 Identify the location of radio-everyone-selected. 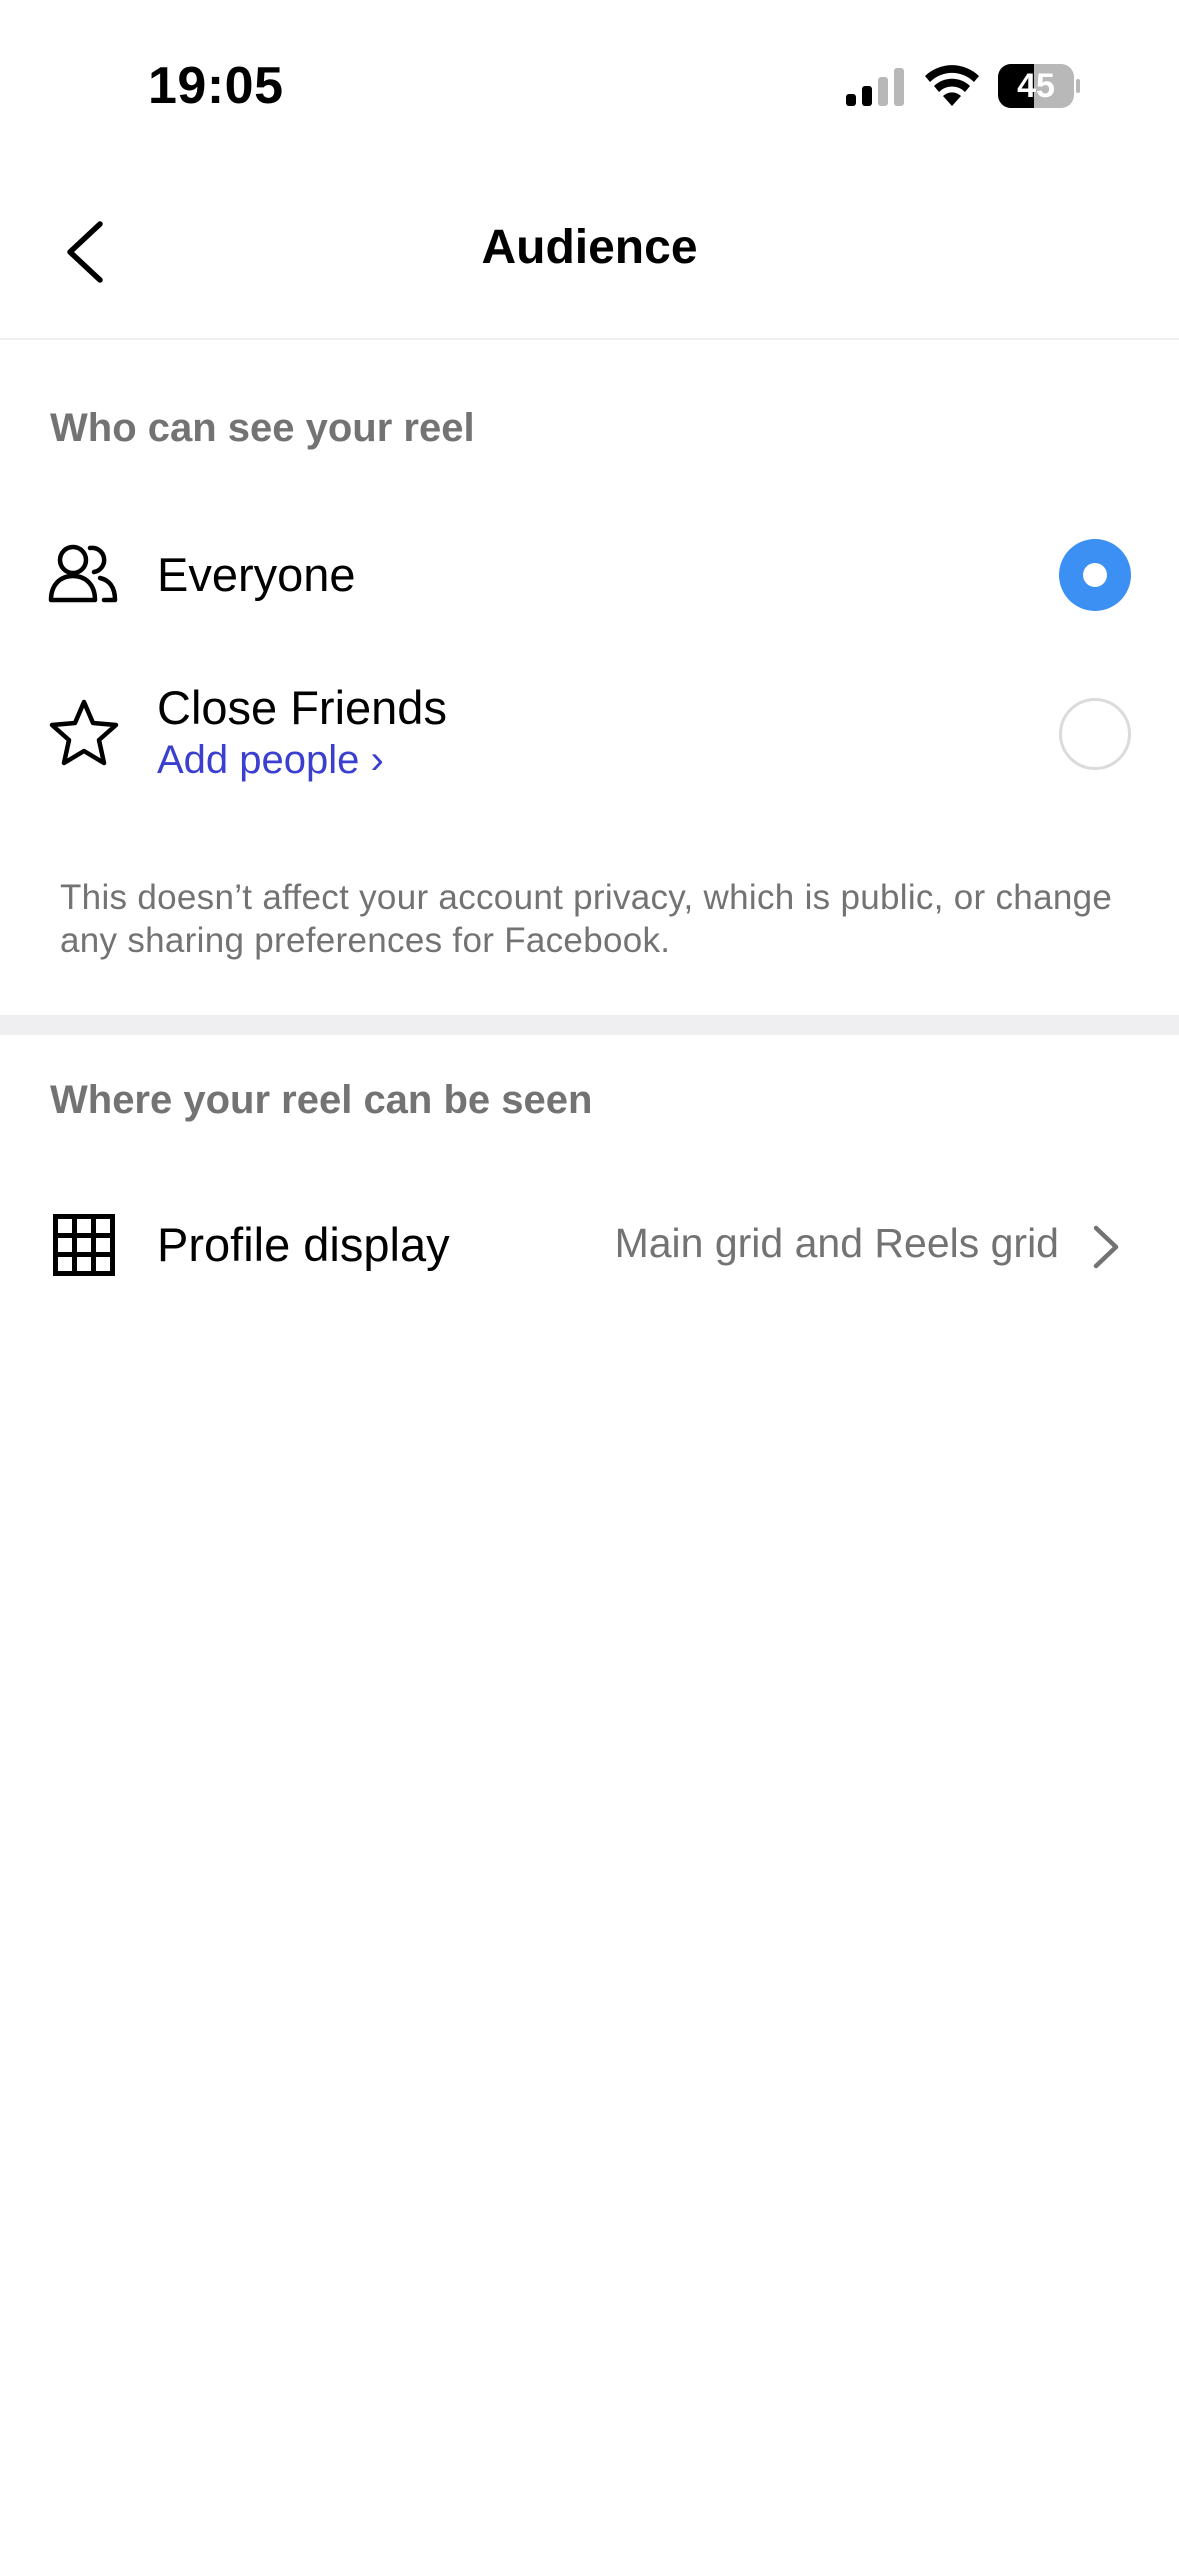
(1095, 575).